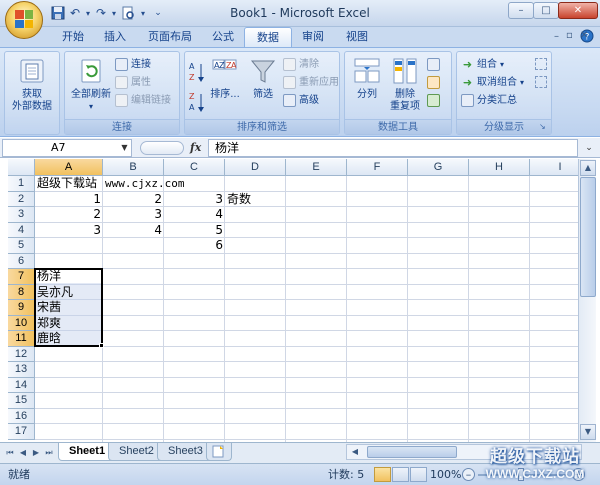 This screenshot has height=485, width=600. I want to click on row-header-8: 8, so click(21, 292).